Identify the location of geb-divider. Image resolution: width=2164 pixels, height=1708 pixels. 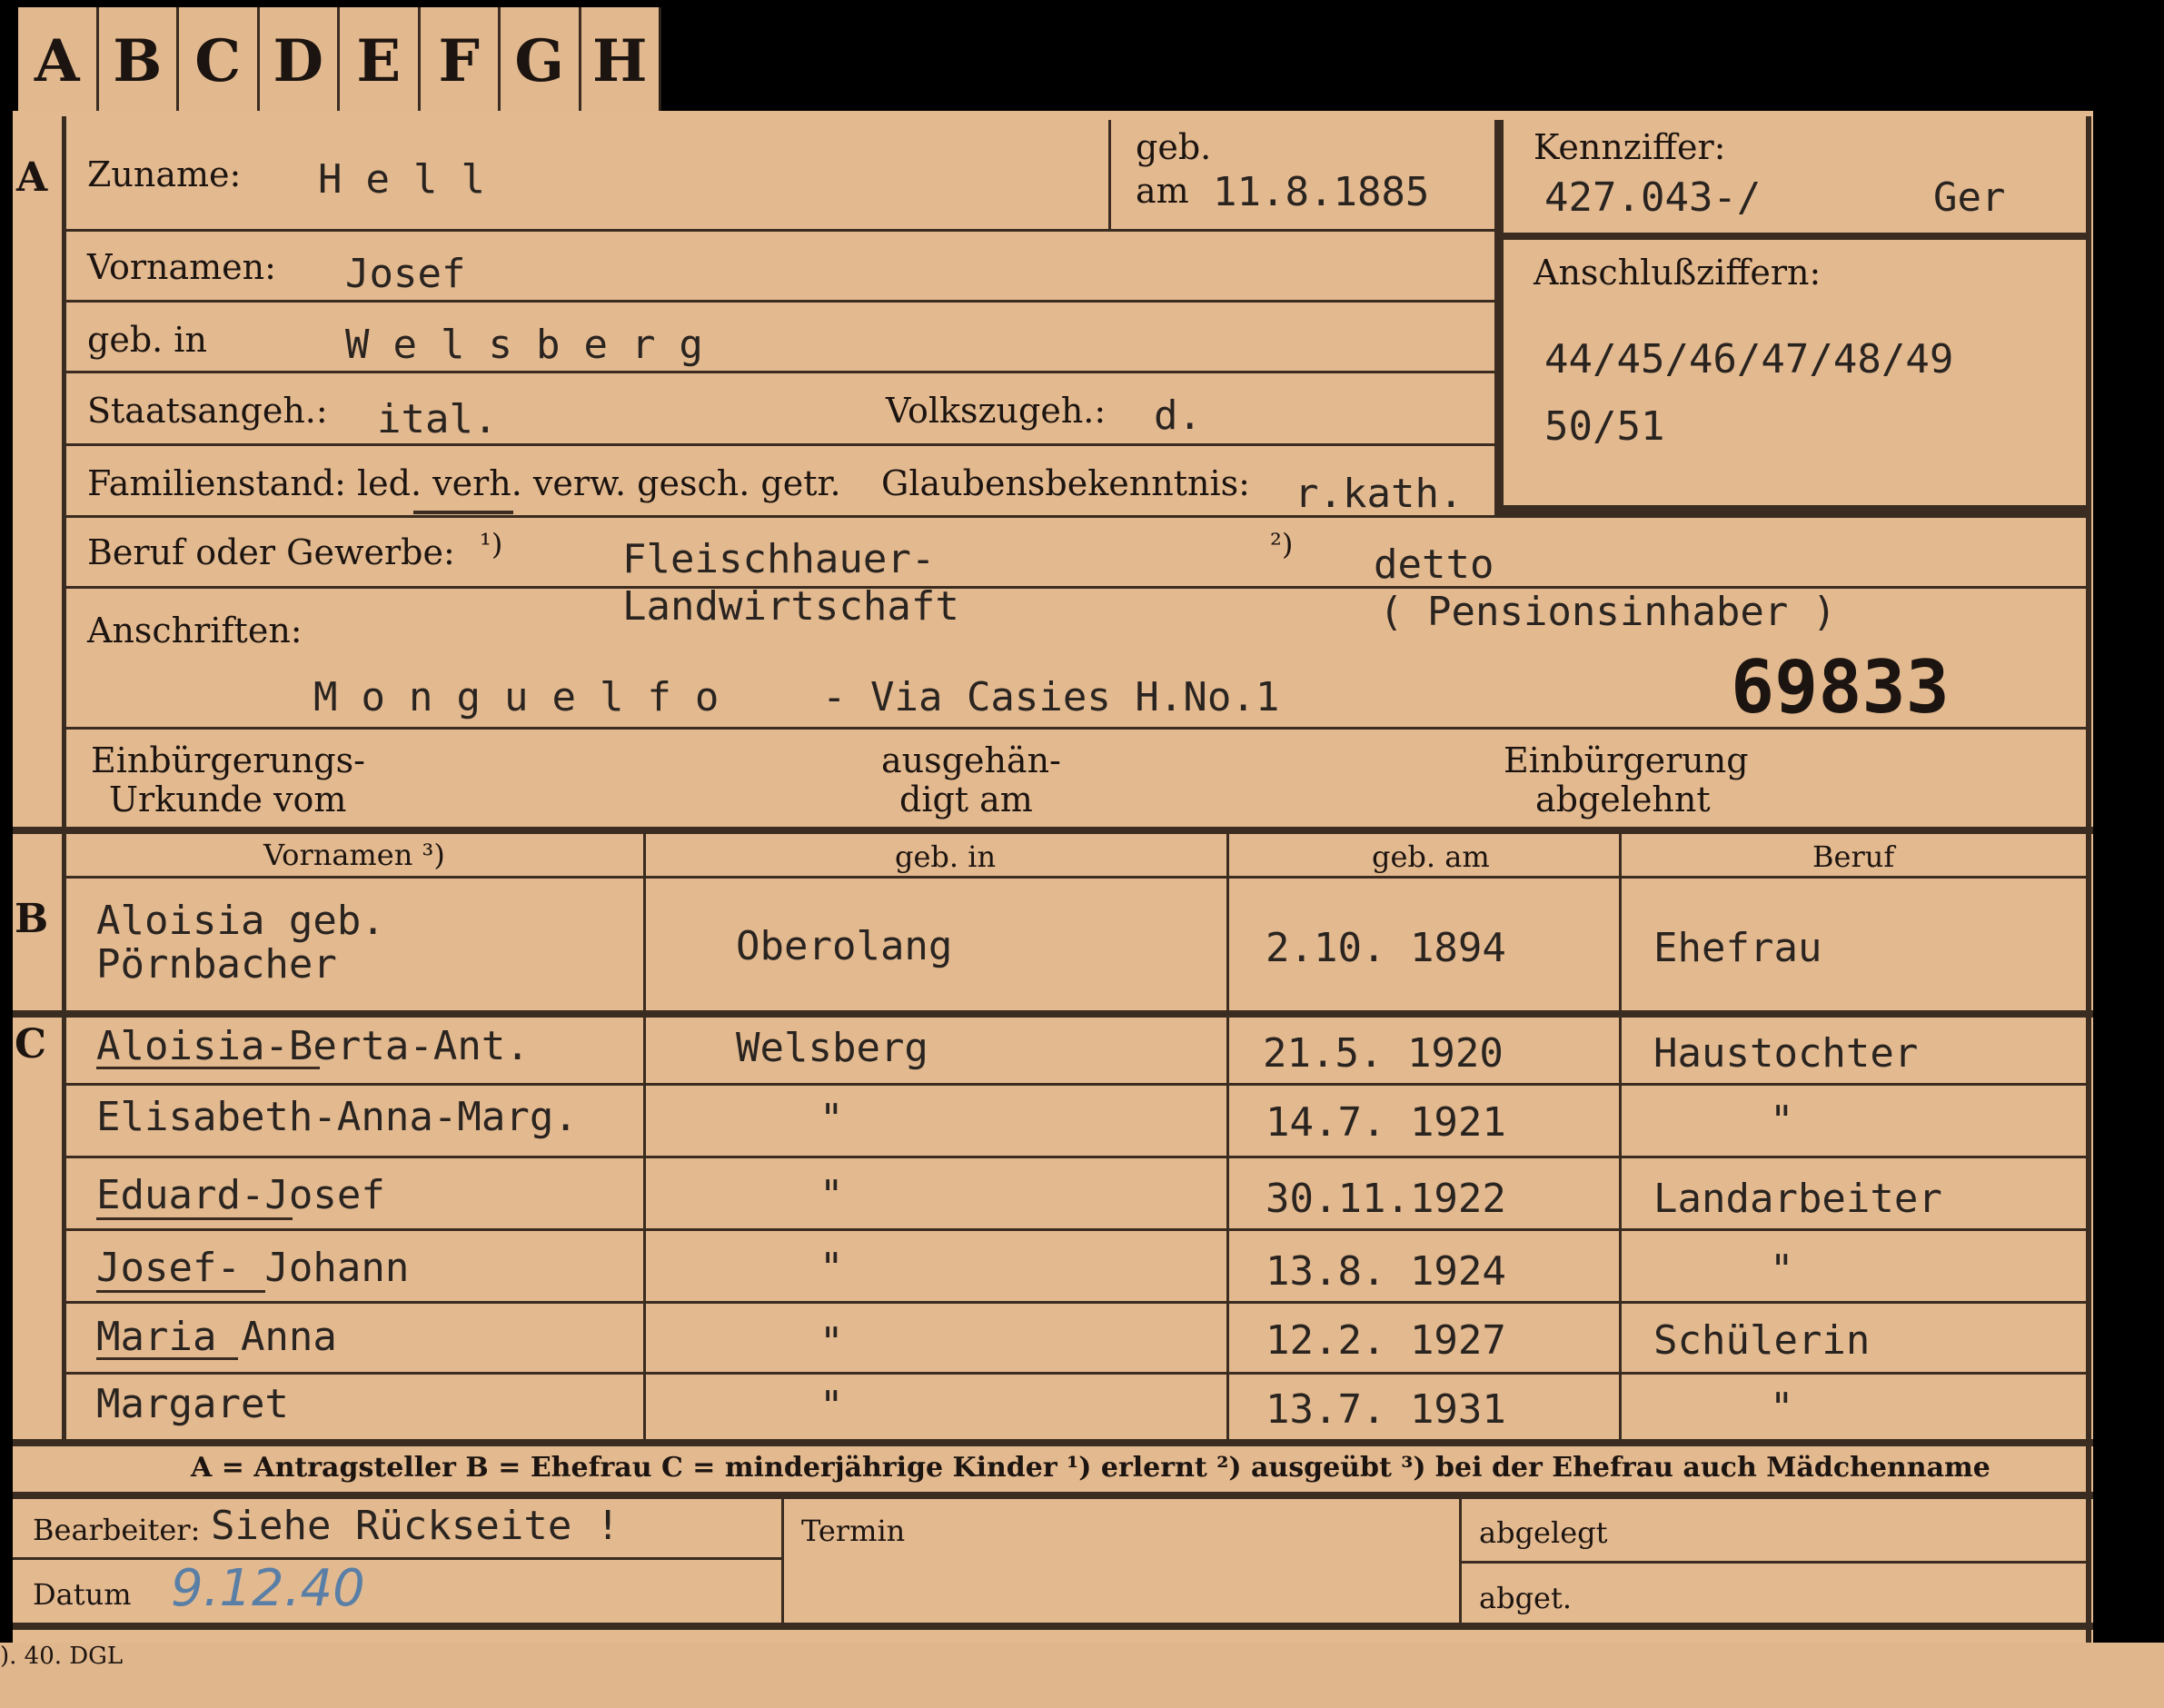
(1109, 174).